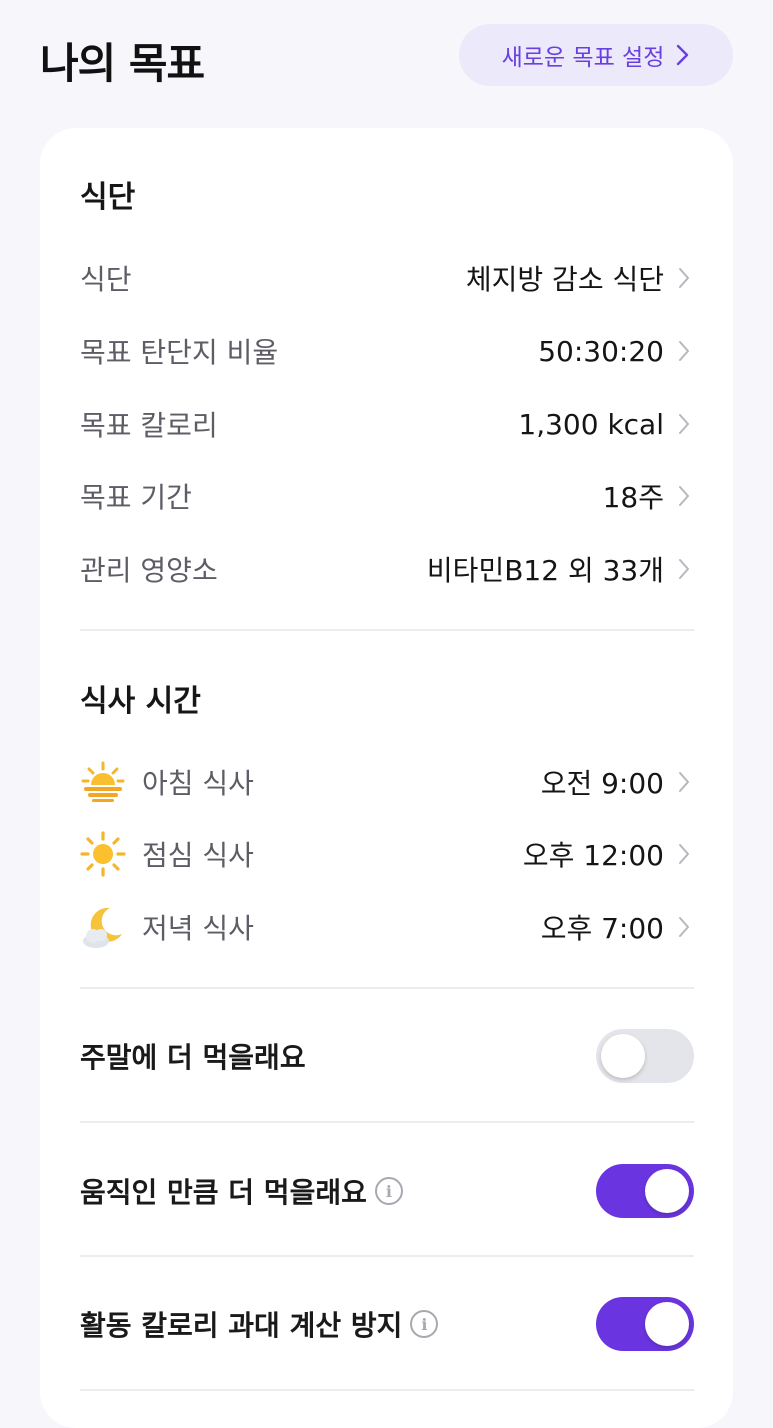 The width and height of the screenshot is (773, 1428). I want to click on toggle-label: 주말에 더 먹을래요, so click(193, 1057).